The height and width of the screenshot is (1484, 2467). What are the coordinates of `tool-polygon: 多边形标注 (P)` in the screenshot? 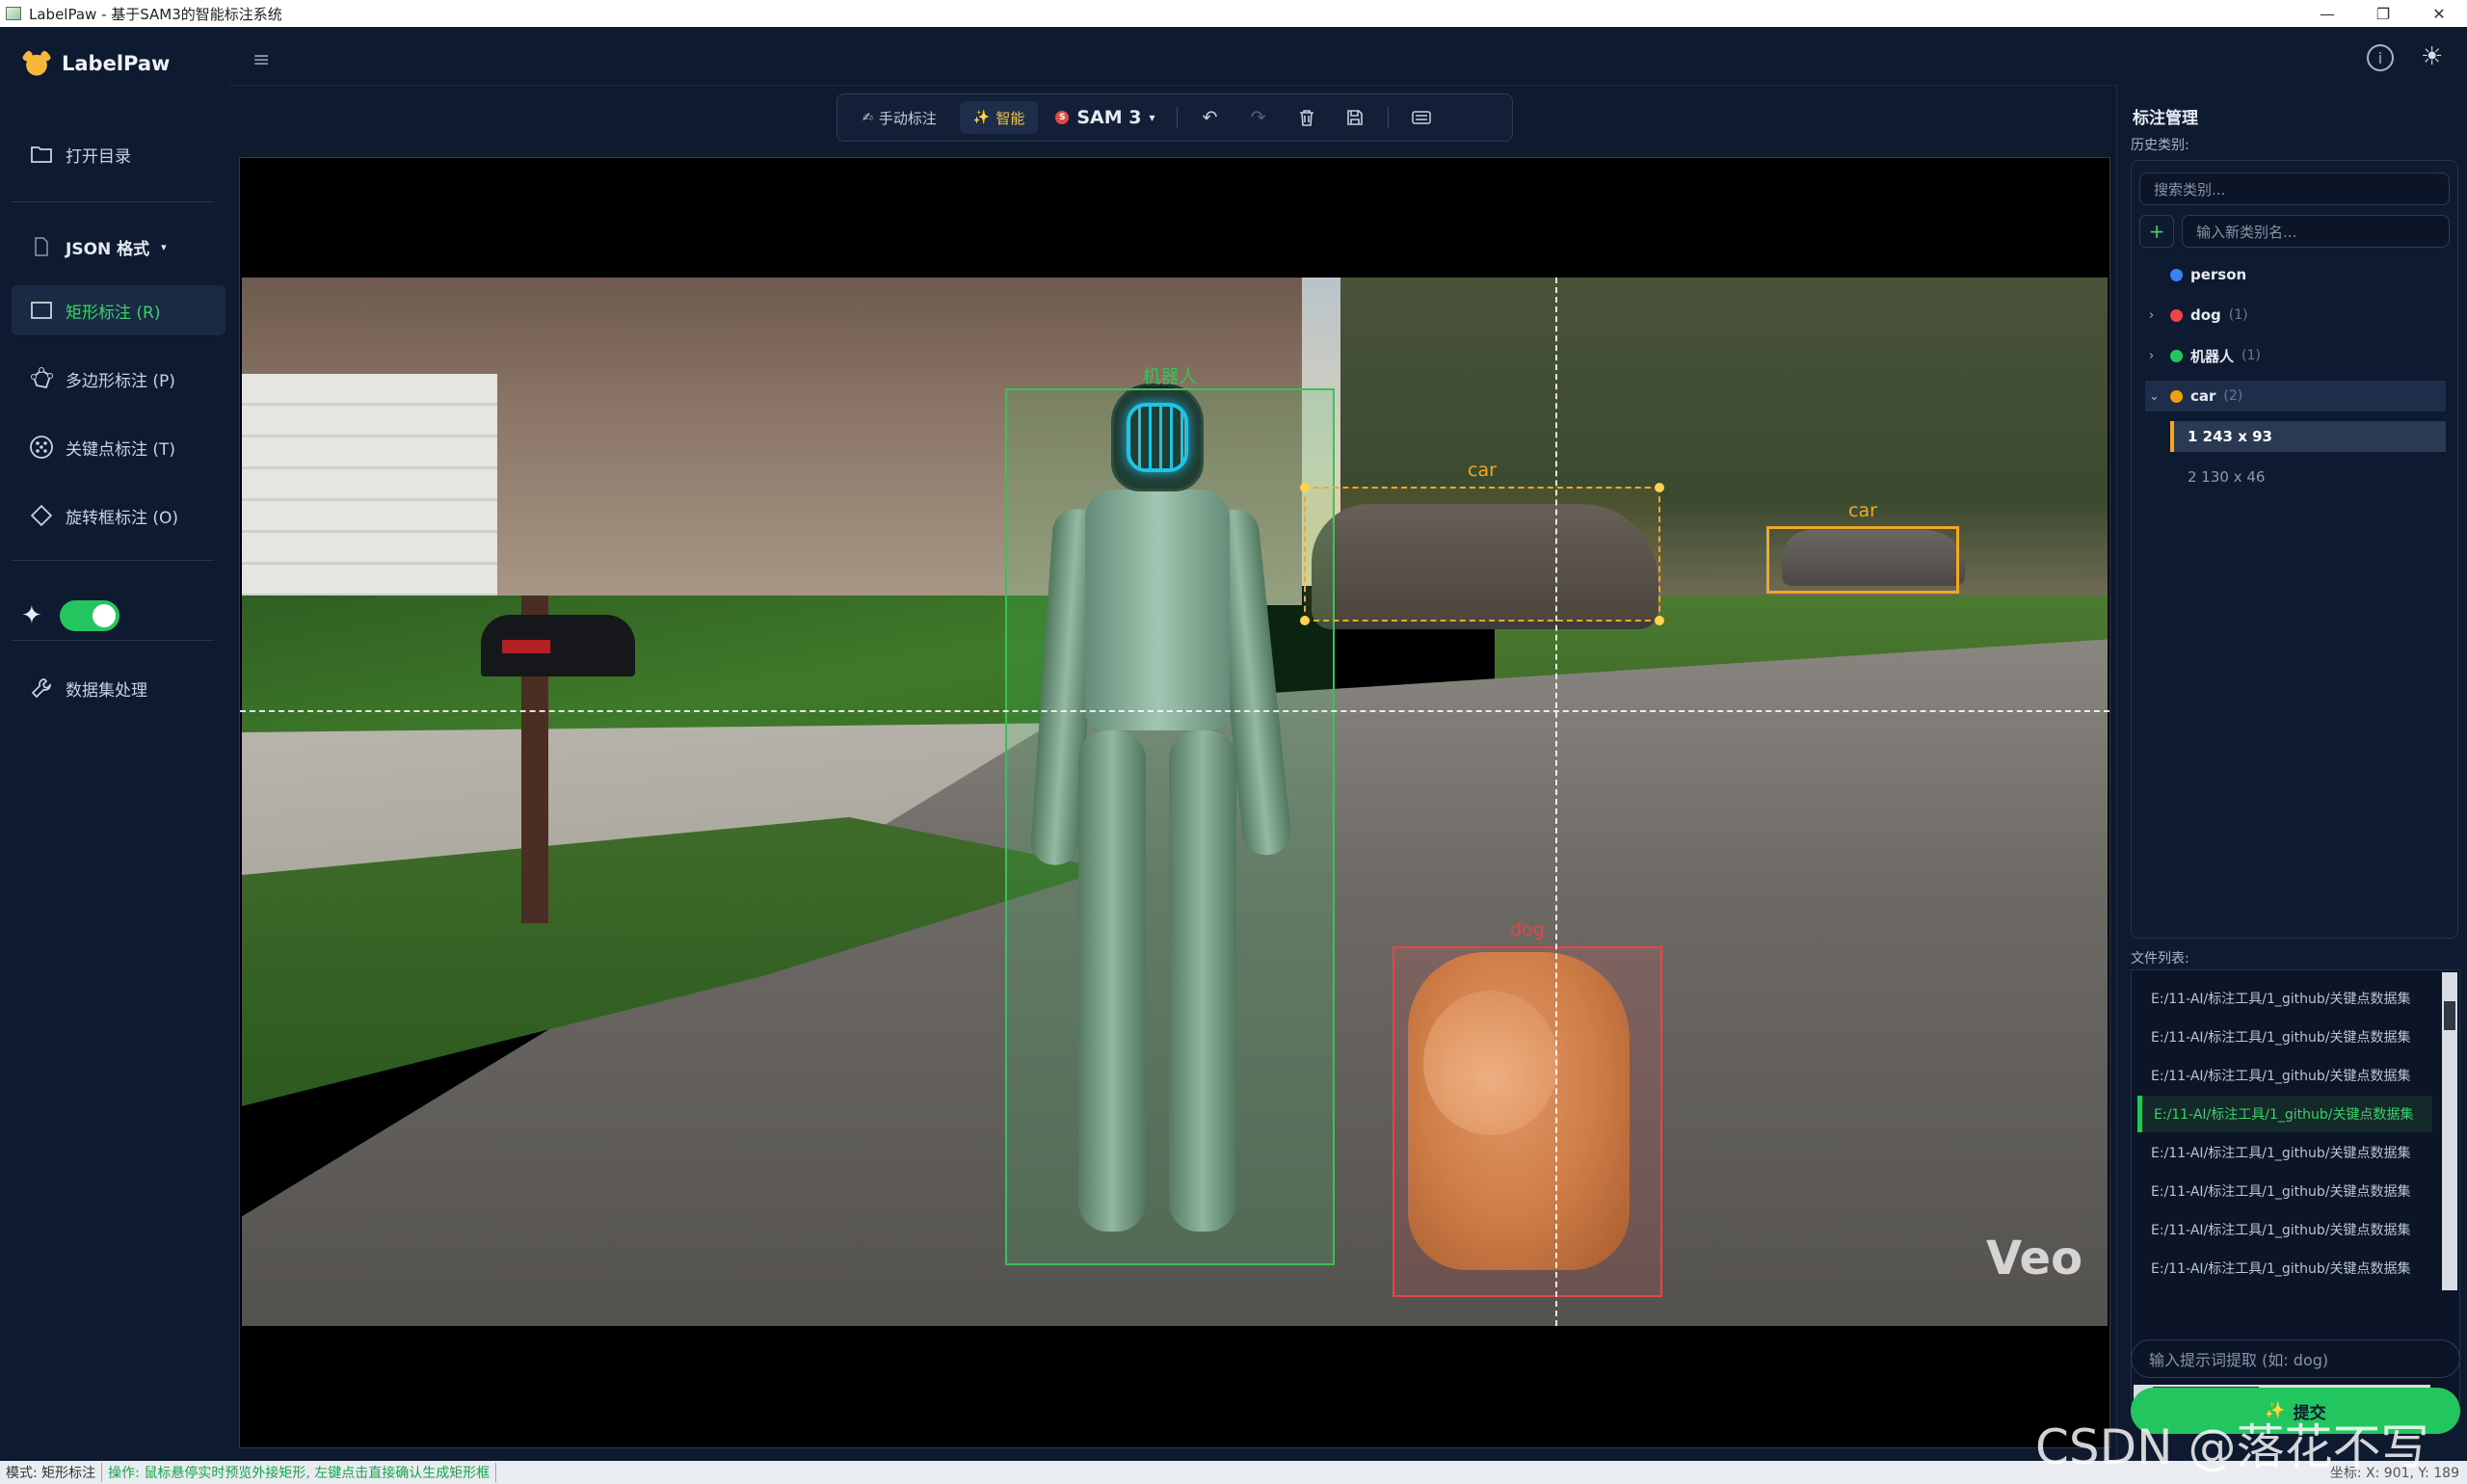 It's located at (118, 379).